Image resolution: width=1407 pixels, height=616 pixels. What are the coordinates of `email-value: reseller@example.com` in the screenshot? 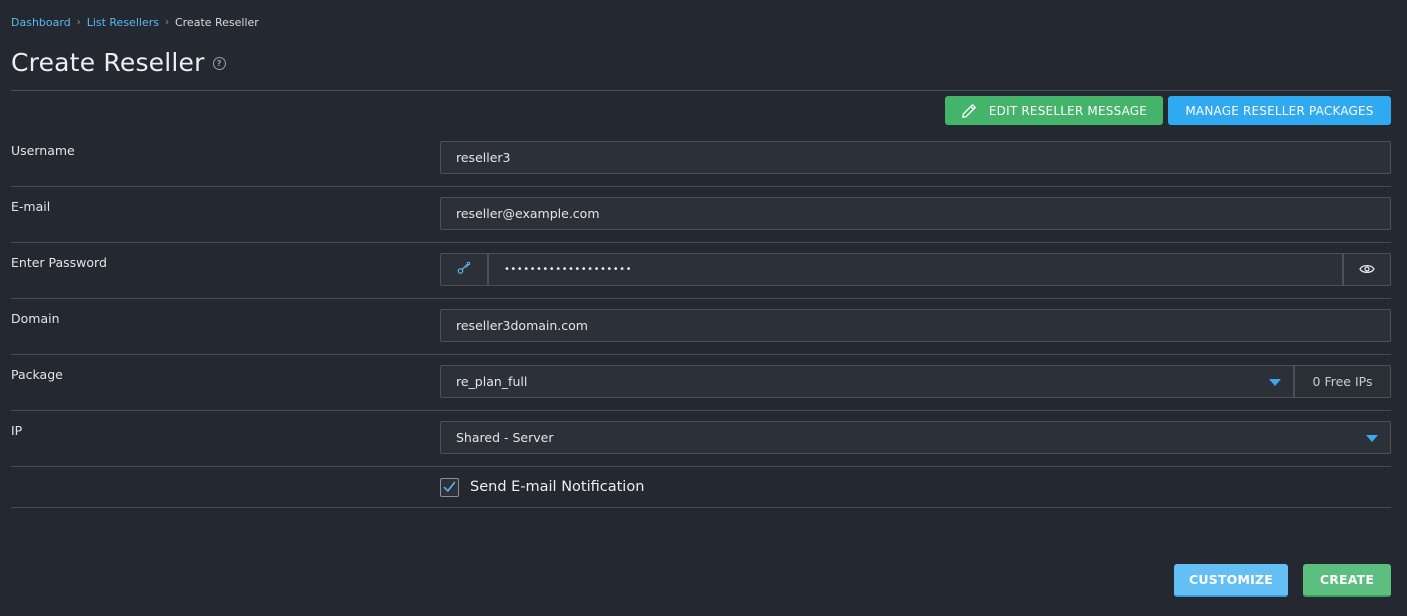 It's located at (528, 213).